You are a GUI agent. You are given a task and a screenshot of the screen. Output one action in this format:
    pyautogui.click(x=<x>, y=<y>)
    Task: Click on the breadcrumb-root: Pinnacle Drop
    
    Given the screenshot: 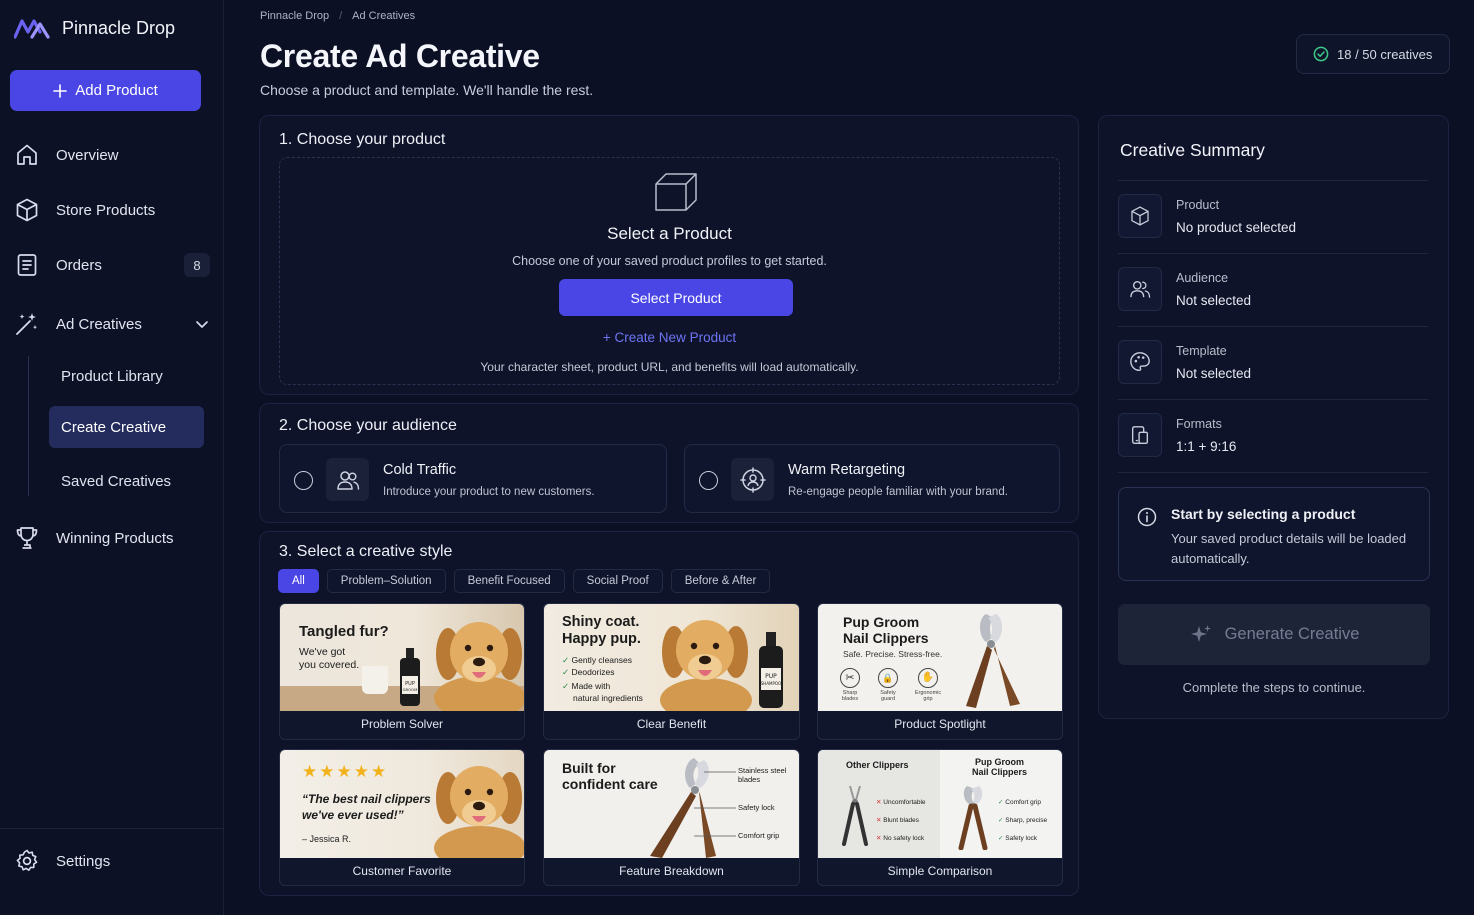 What is the action you would take?
    pyautogui.click(x=294, y=16)
    